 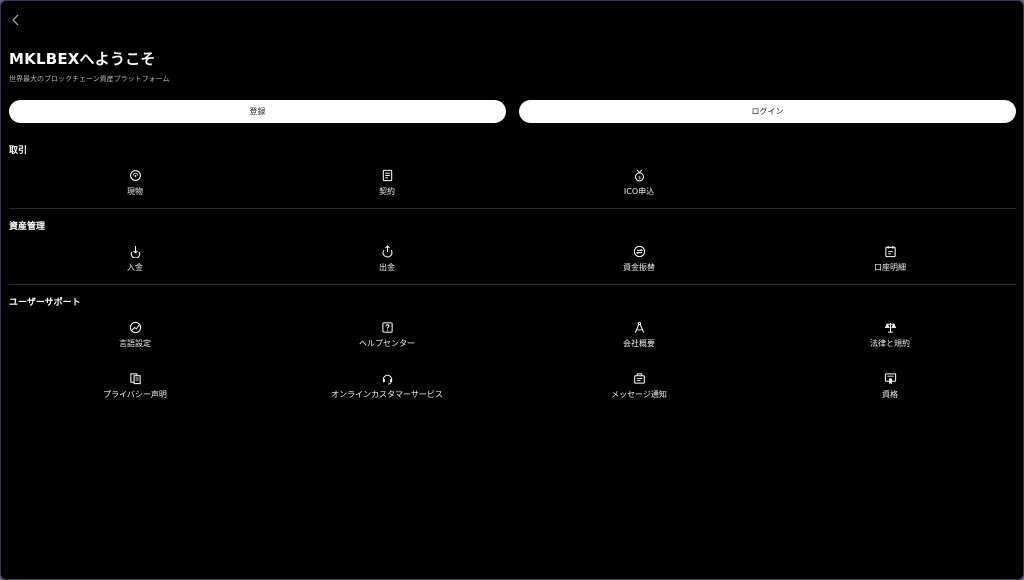 I want to click on headset-icon, so click(x=387, y=378).